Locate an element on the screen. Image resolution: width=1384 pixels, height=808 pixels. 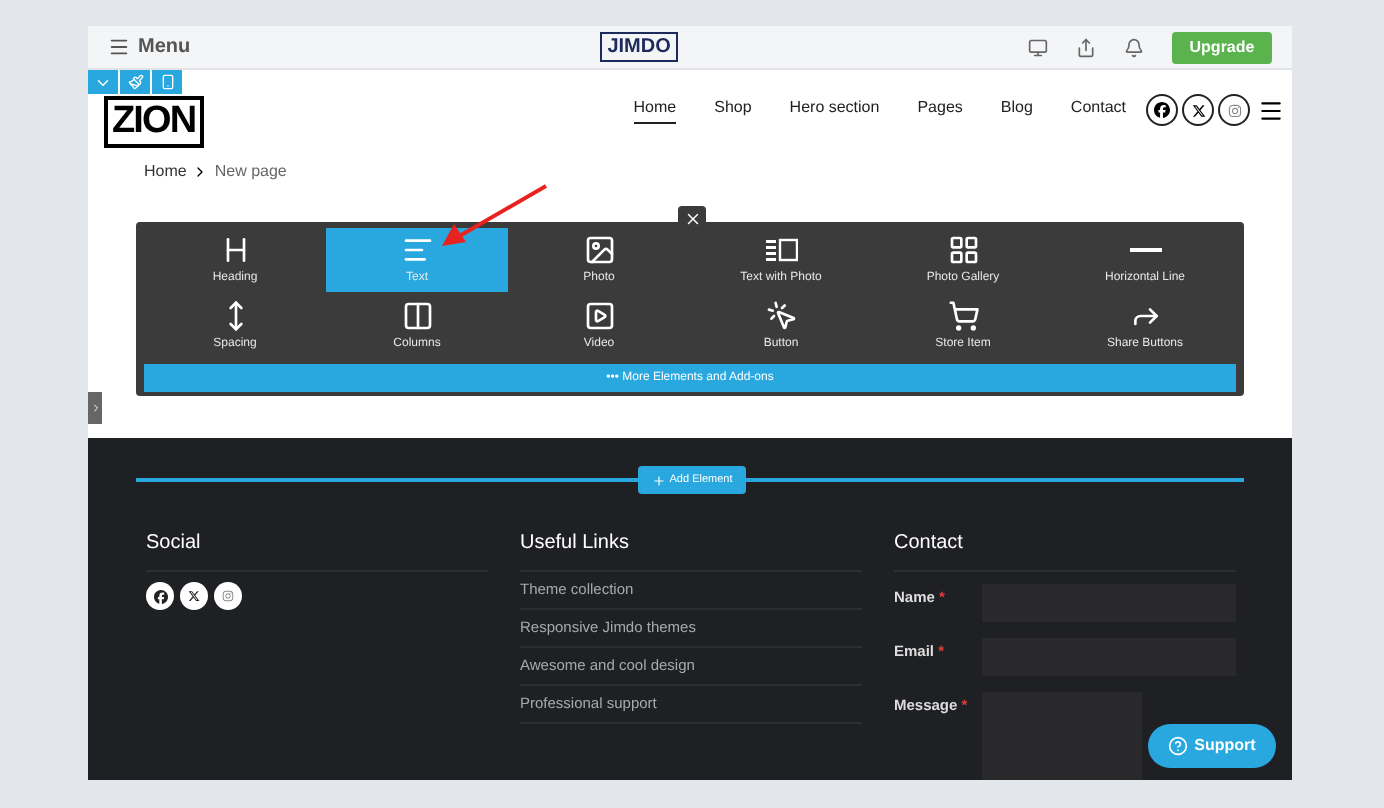
nav-link: Contact is located at coordinates (1098, 110).